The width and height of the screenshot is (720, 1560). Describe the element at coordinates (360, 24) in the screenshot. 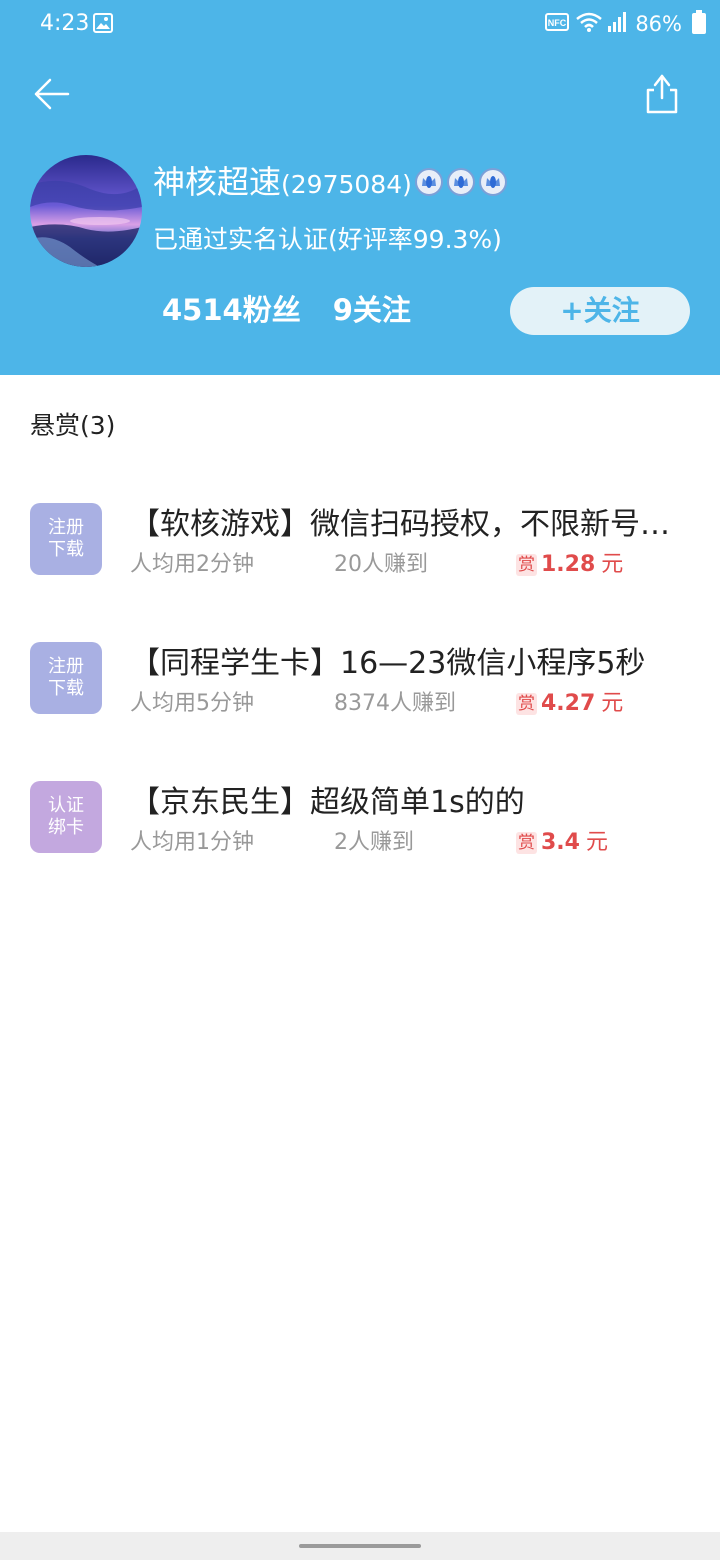

I see `status-bar: 4:23 NFC 86%` at that location.